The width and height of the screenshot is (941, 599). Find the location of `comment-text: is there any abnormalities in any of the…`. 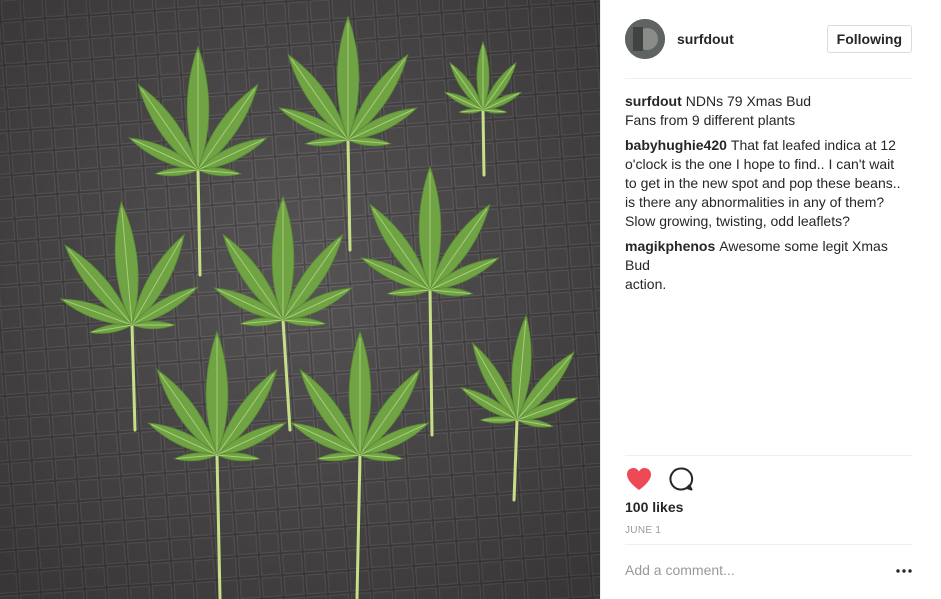

comment-text: is there any abnormalities in any of the… is located at coordinates (755, 202).